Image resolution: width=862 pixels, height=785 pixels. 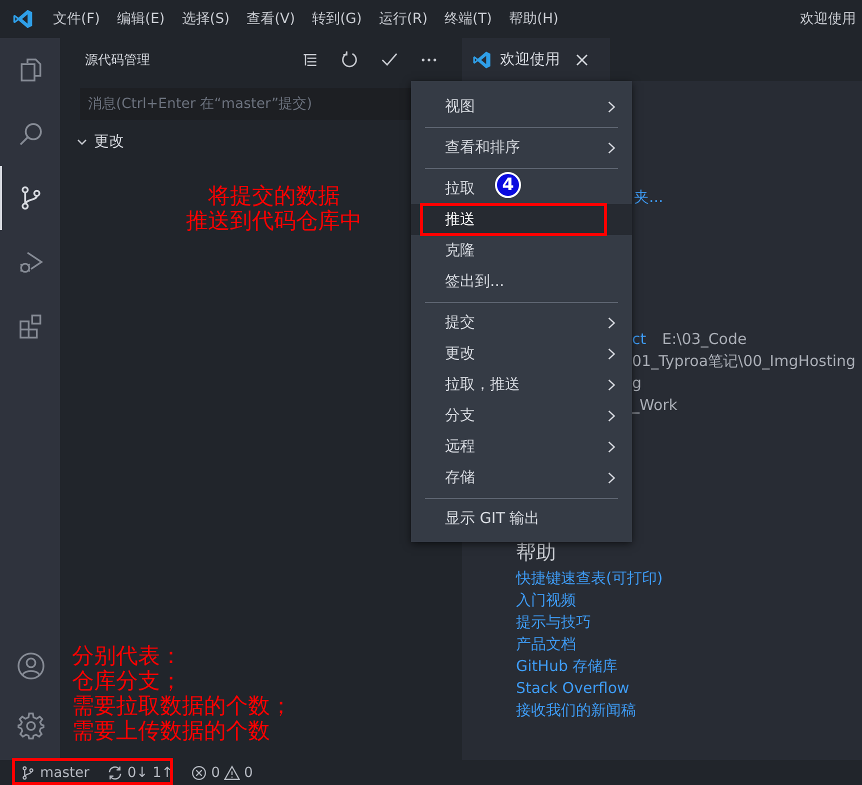 I want to click on help-link: 提示与技巧, so click(x=689, y=624).